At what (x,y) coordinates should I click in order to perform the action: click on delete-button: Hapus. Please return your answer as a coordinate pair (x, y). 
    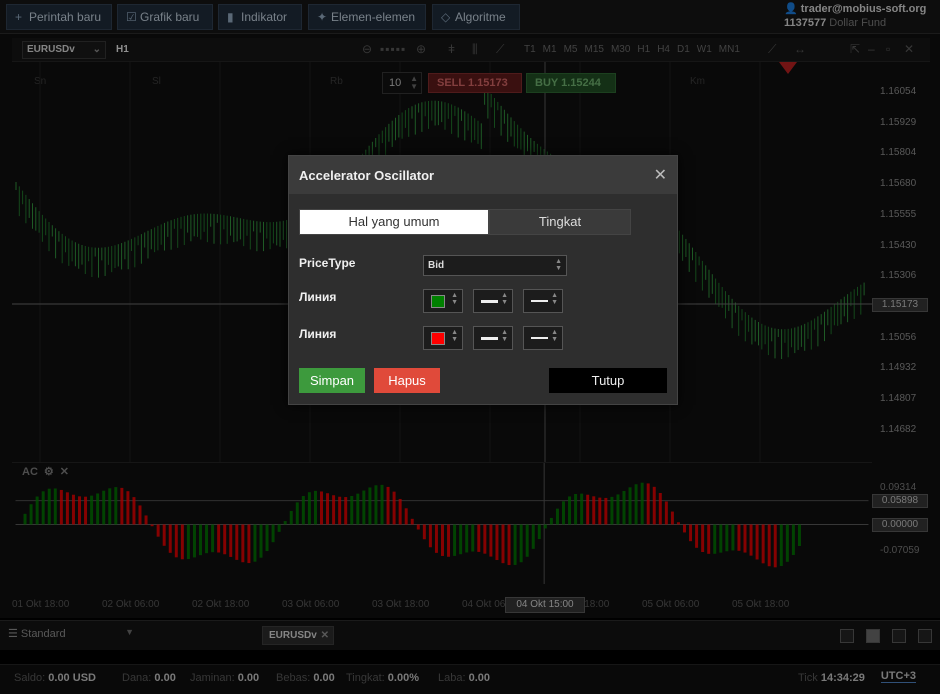
    Looking at the image, I should click on (407, 380).